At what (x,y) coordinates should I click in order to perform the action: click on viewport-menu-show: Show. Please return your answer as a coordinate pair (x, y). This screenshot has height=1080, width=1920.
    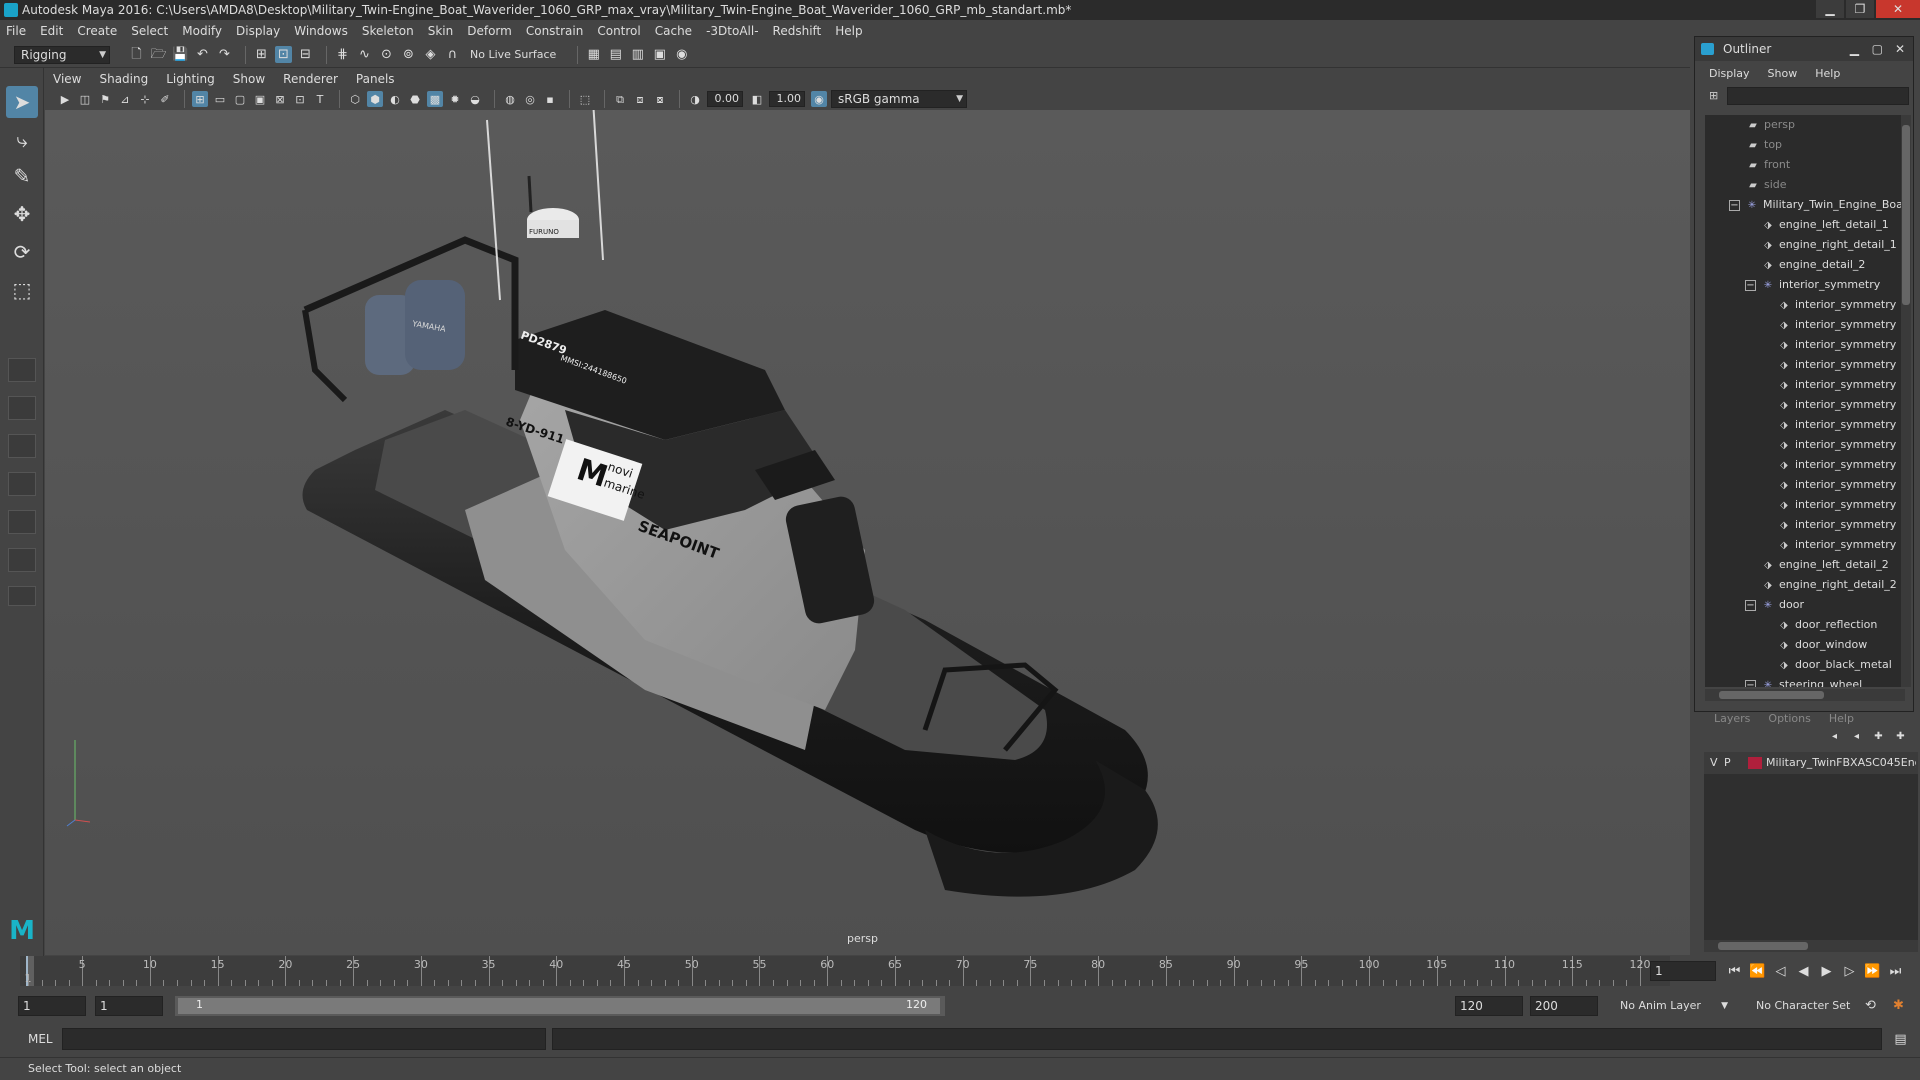
    Looking at the image, I should click on (249, 79).